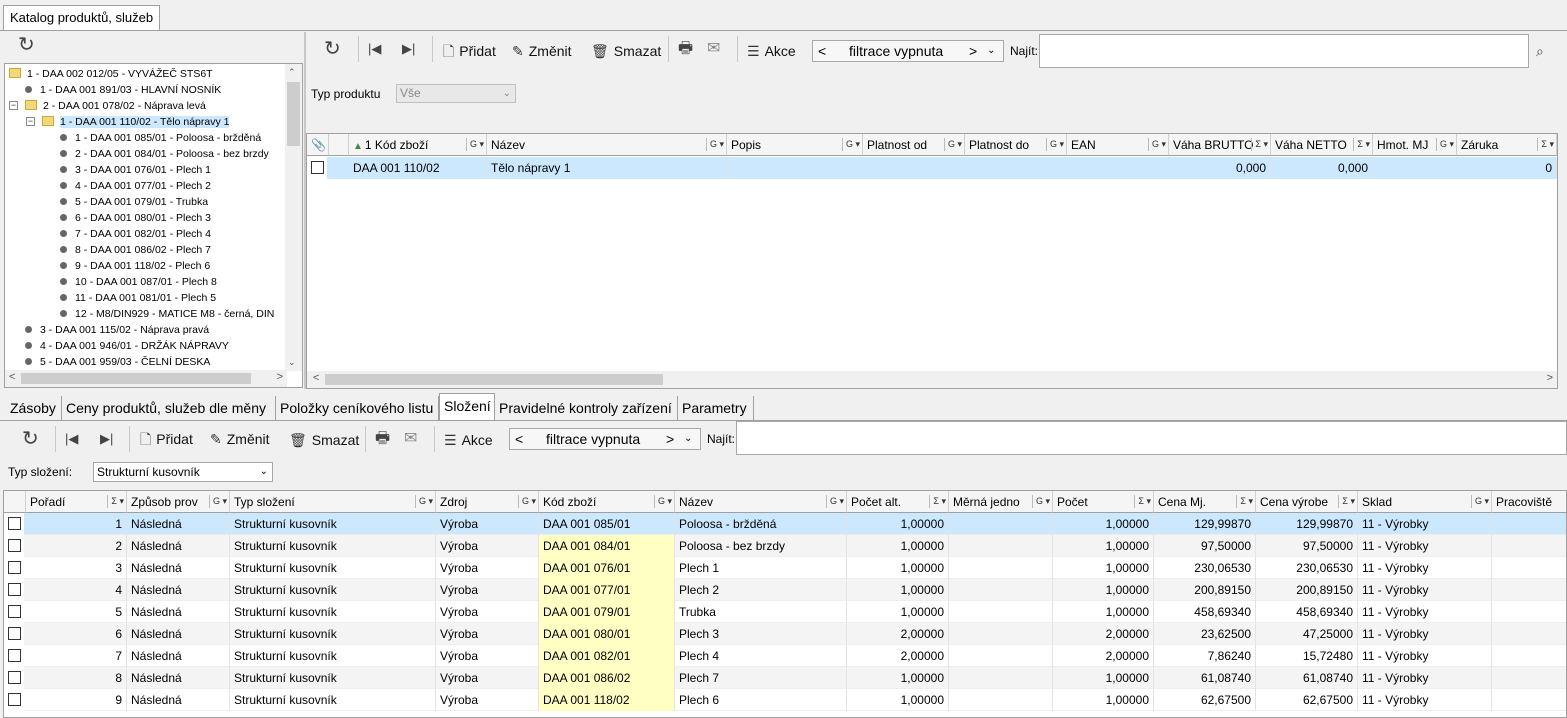 This screenshot has height=718, width=1567. Describe the element at coordinates (716, 408) in the screenshot. I see `tab-5: Parametry` at that location.